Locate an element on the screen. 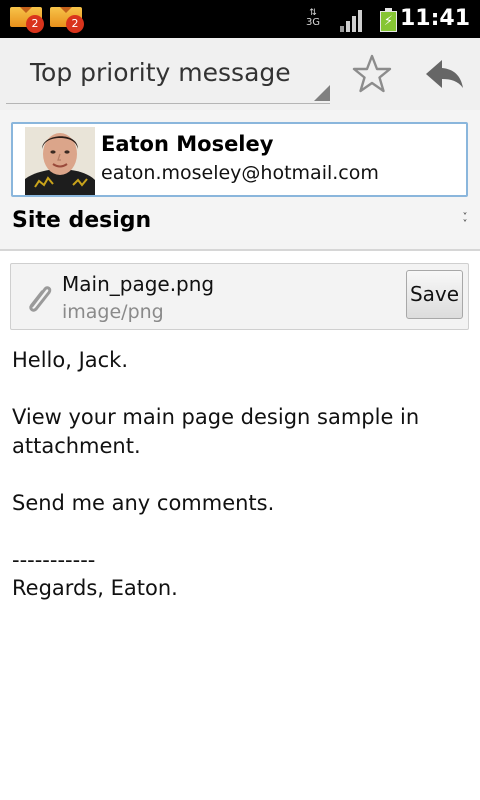 Image resolution: width=480 pixels, height=800 pixels. body-paragraph: Send me any comments. is located at coordinates (143, 502).